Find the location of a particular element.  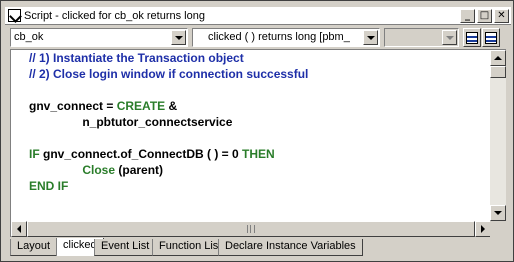

tab-layout: Layout is located at coordinates (34, 247).